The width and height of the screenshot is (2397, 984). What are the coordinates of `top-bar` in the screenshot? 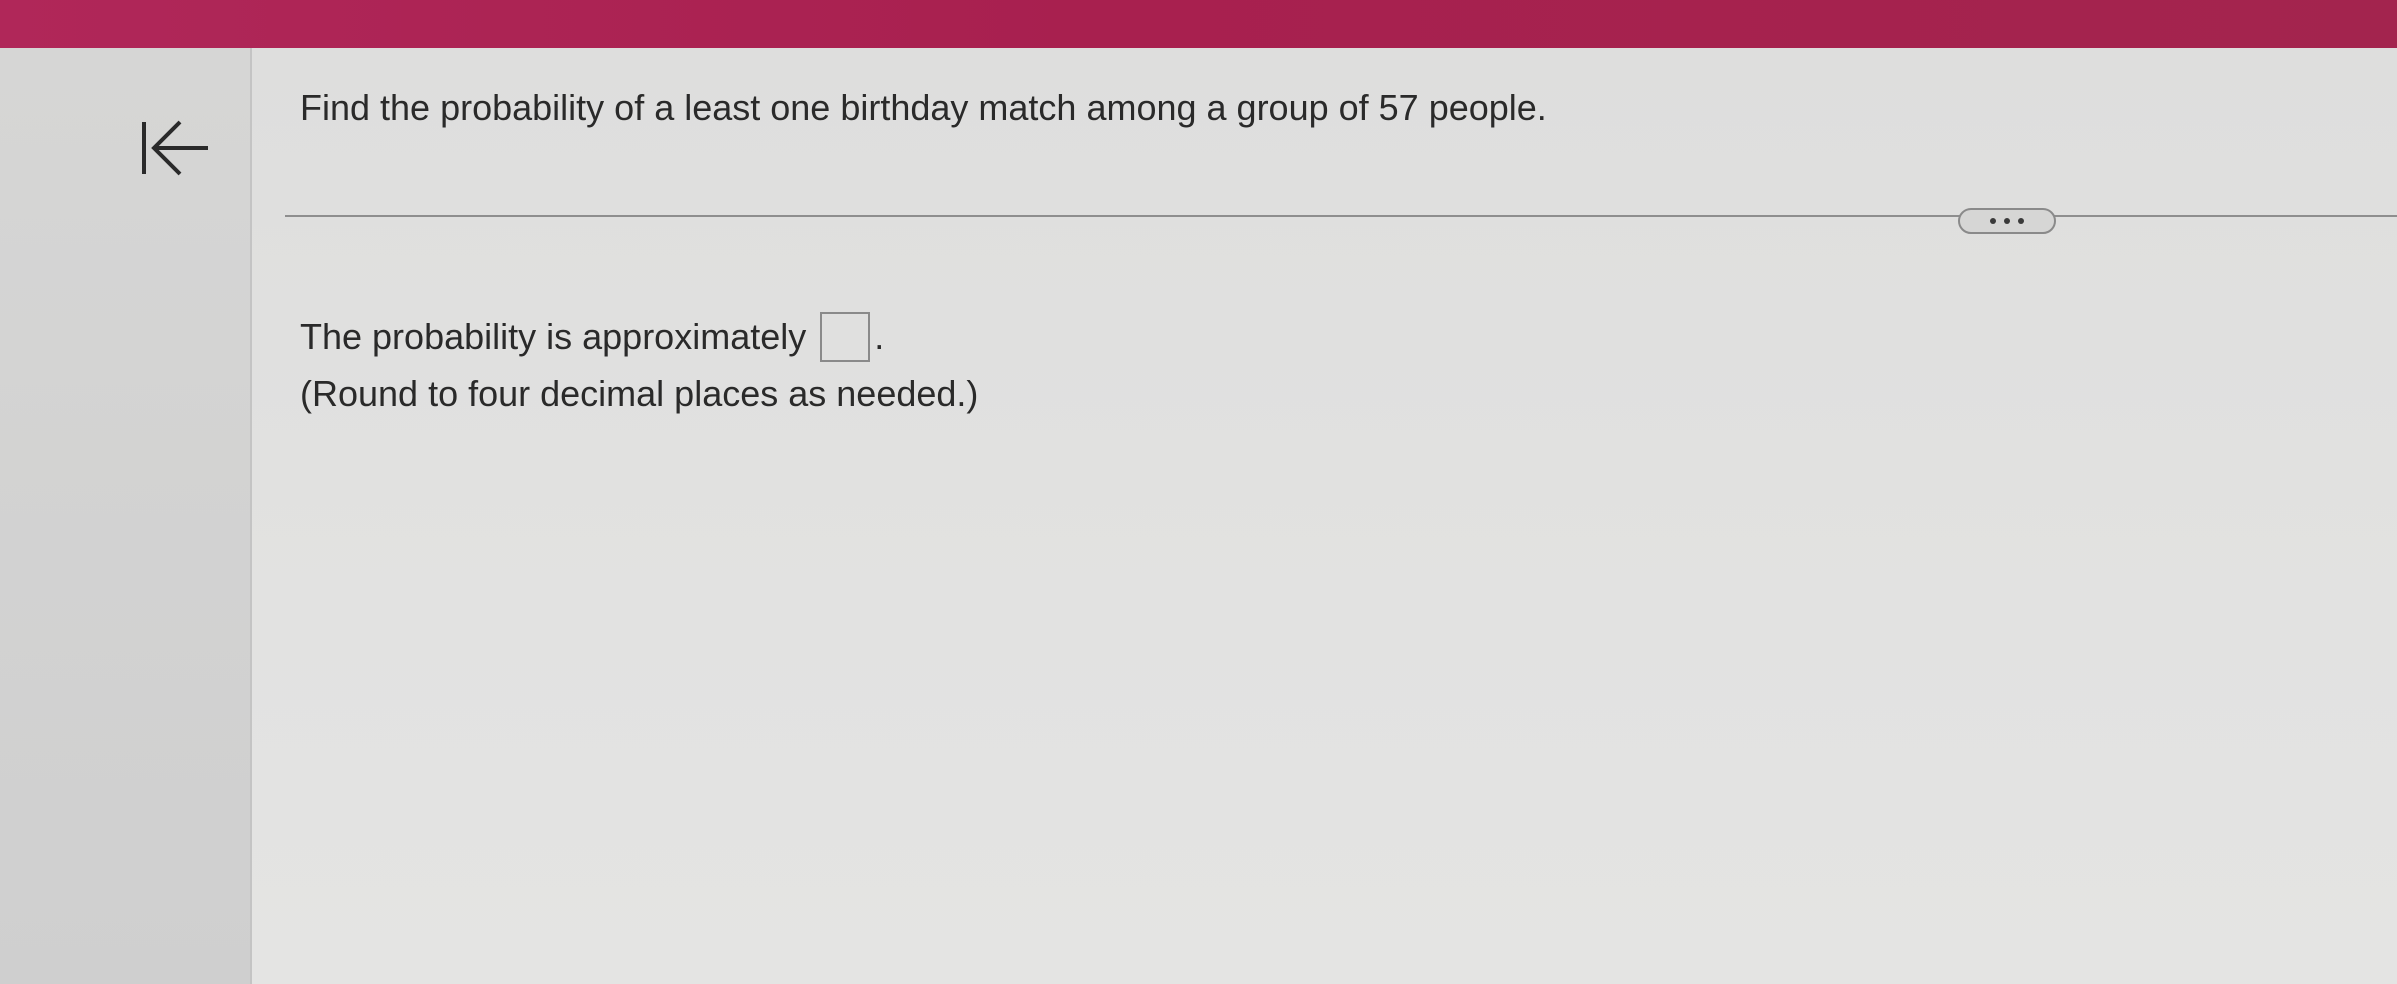 It's located at (1198, 24).